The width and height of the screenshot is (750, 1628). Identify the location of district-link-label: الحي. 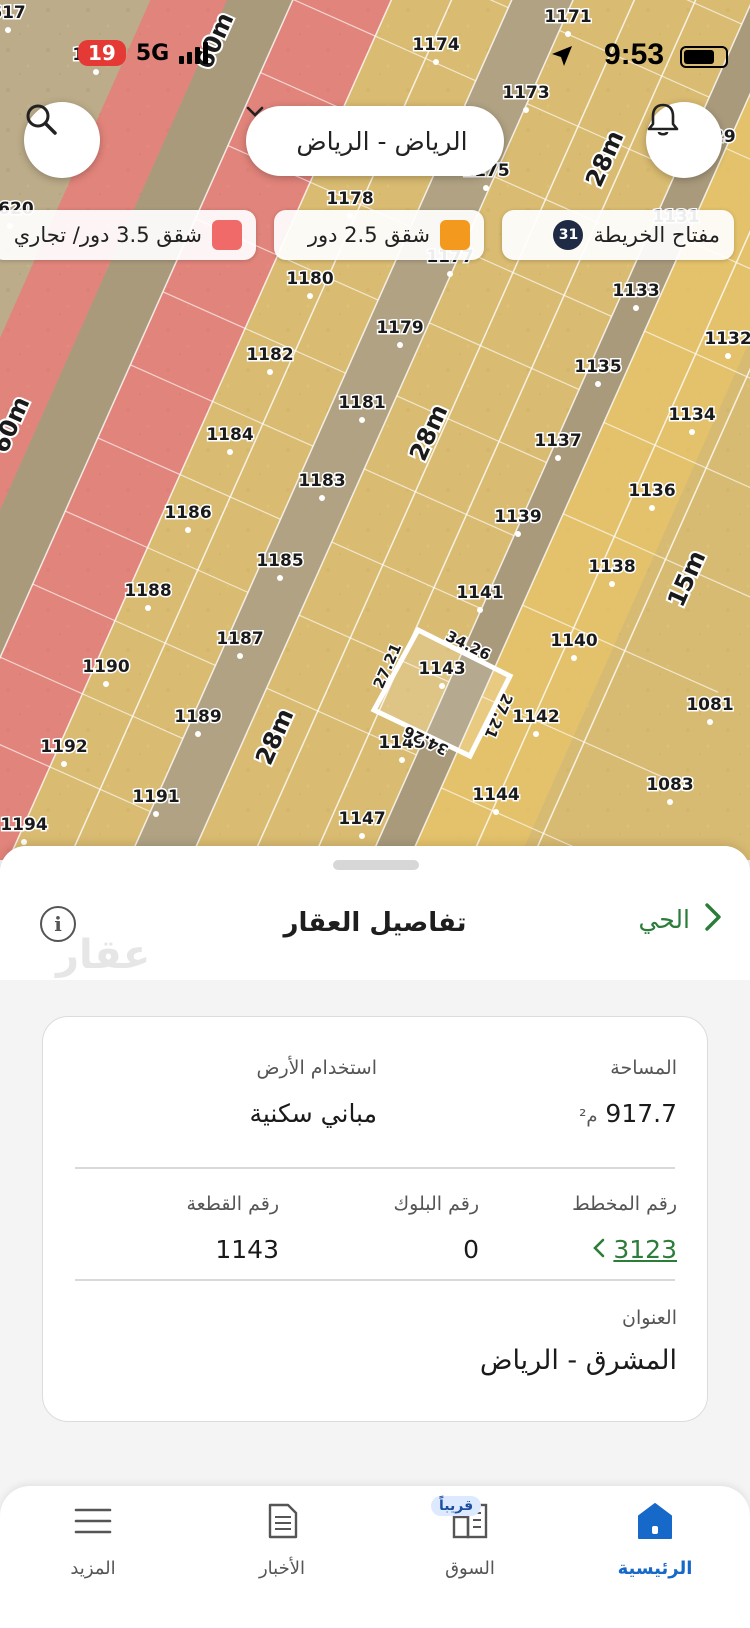
(664, 919).